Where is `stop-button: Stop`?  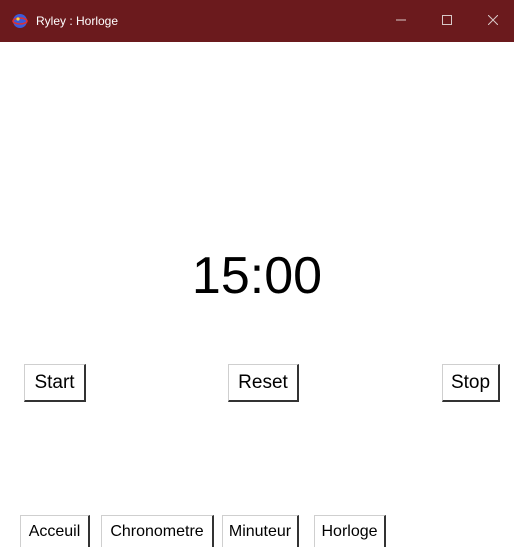 stop-button: Stop is located at coordinates (471, 383).